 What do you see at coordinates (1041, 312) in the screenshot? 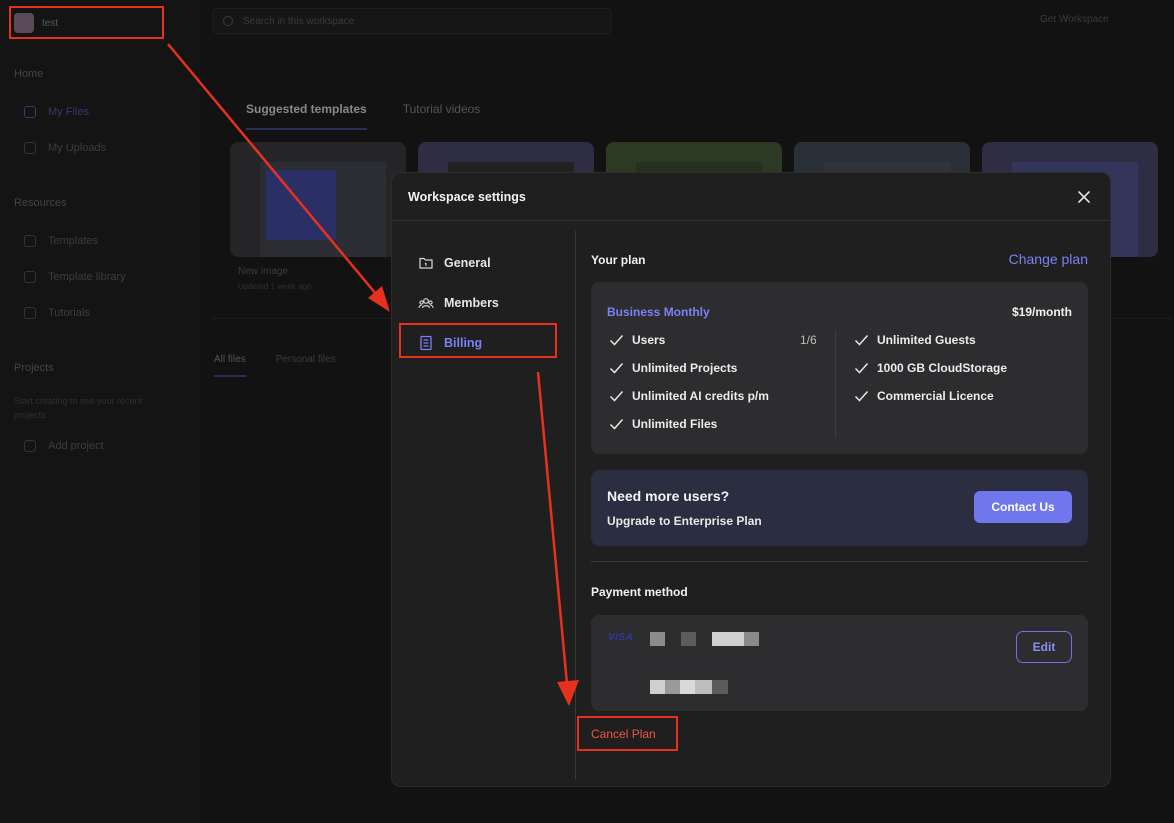
I see `plan-price: $19/month` at bounding box center [1041, 312].